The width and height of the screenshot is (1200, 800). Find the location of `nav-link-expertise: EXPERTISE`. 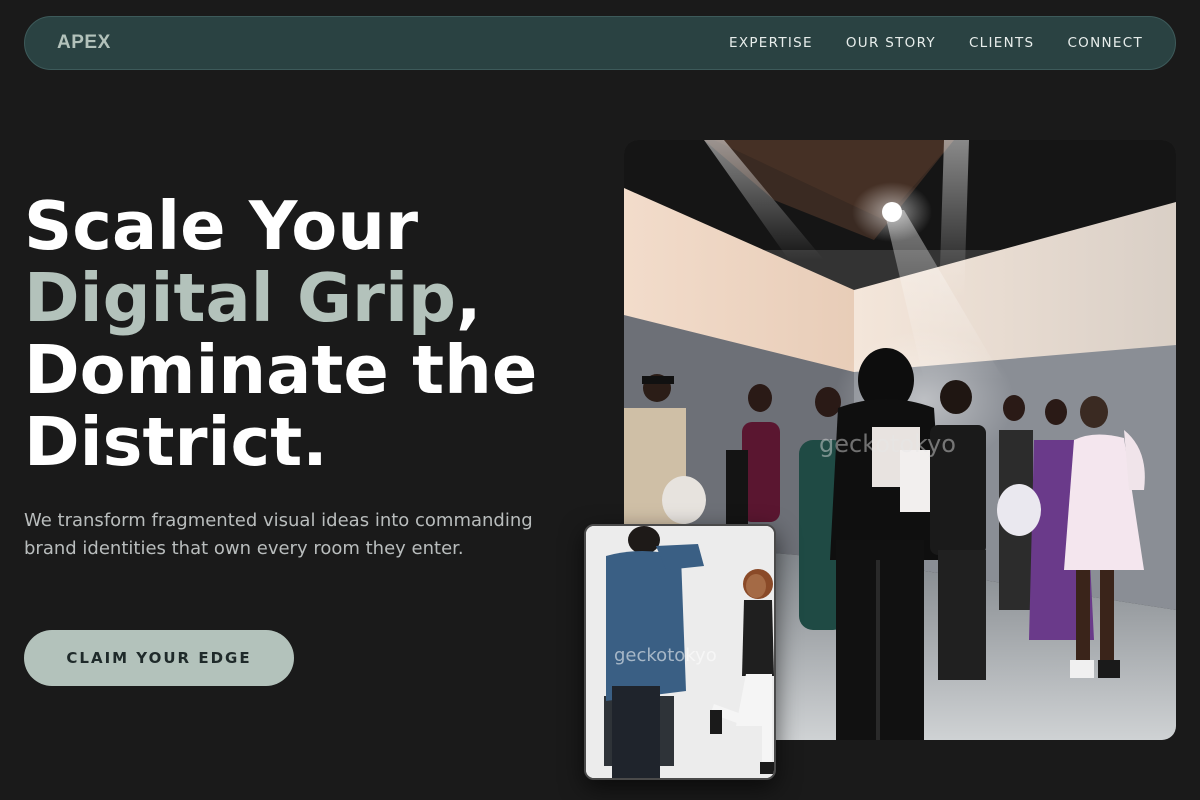

nav-link-expertise: EXPERTISE is located at coordinates (771, 43).